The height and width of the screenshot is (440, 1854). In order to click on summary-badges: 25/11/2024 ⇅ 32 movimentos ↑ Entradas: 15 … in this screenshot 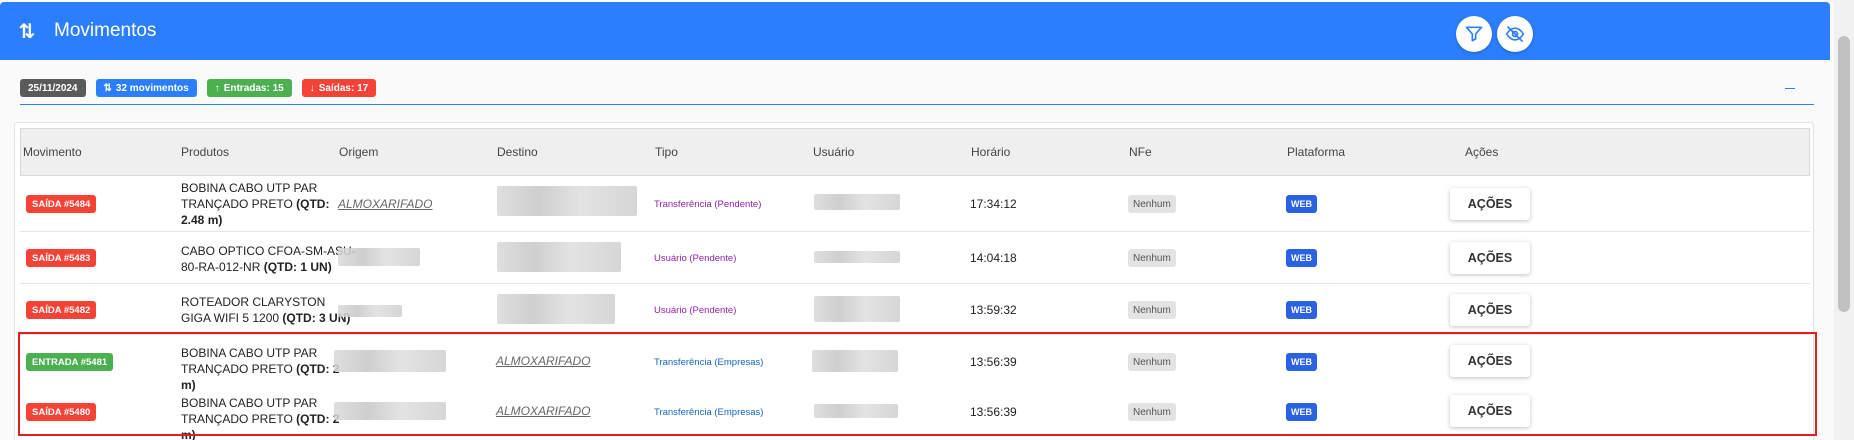, I will do `click(198, 88)`.